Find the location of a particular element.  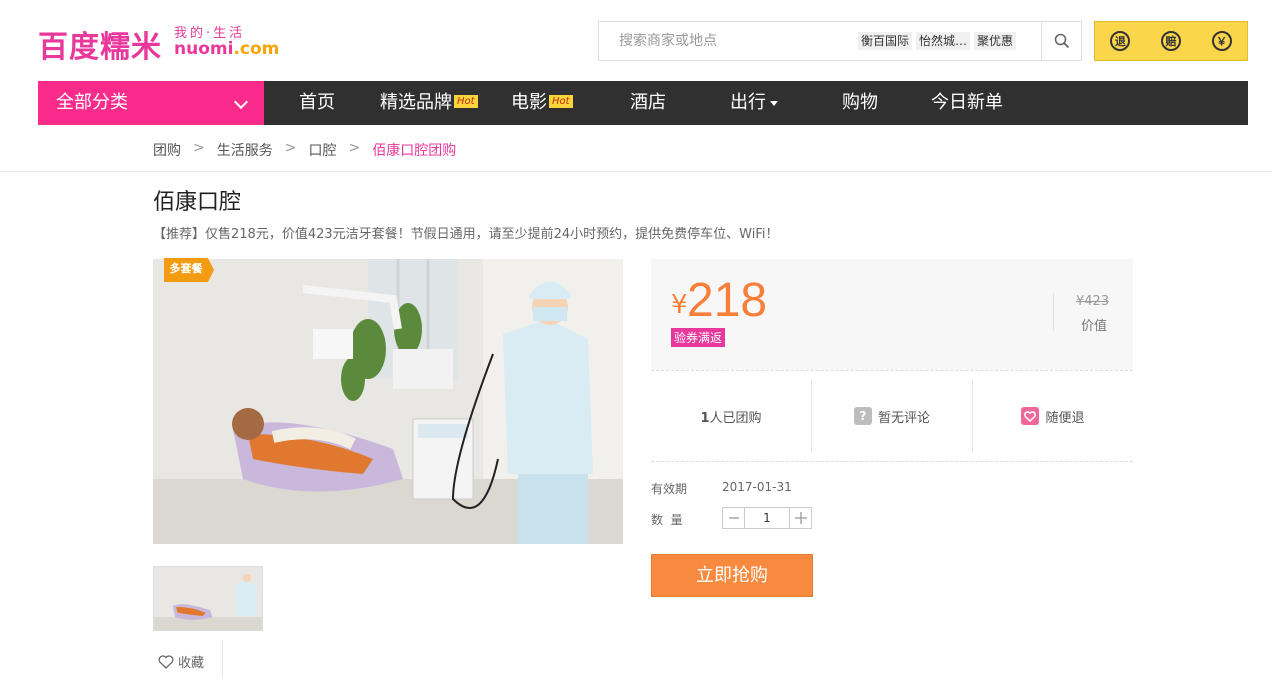

price-panel: ¥ 218 验券满返 ¥423 价值 is located at coordinates (892, 314).